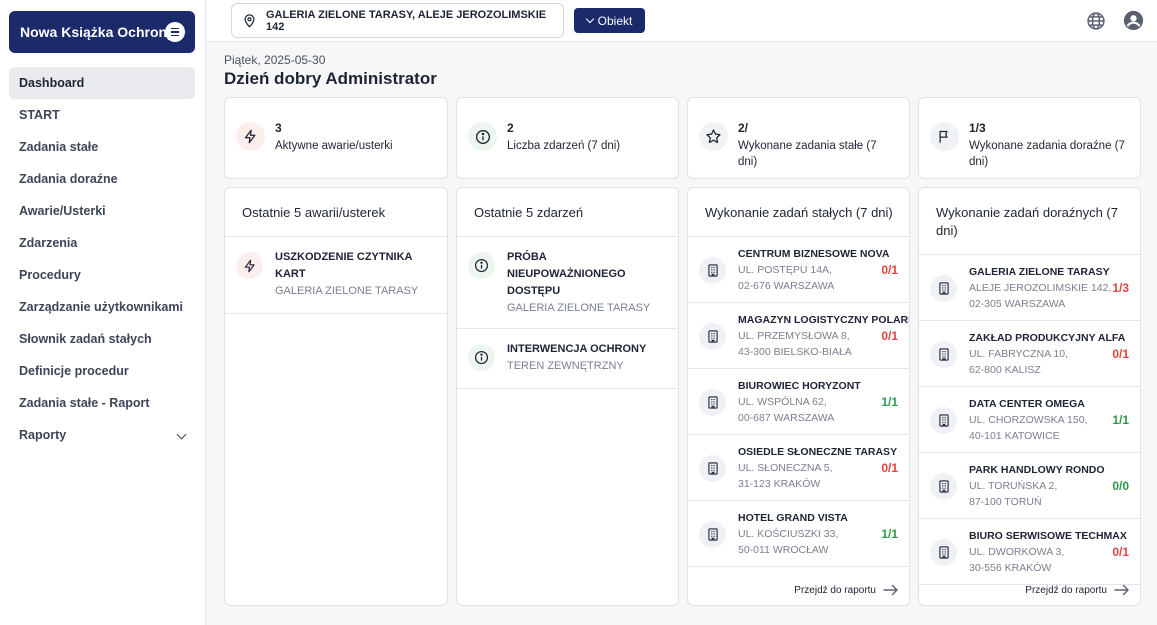 The width and height of the screenshot is (1157, 625). I want to click on stat-card-active-failures: 3 Aktywne awarie/usterki, so click(336, 138).